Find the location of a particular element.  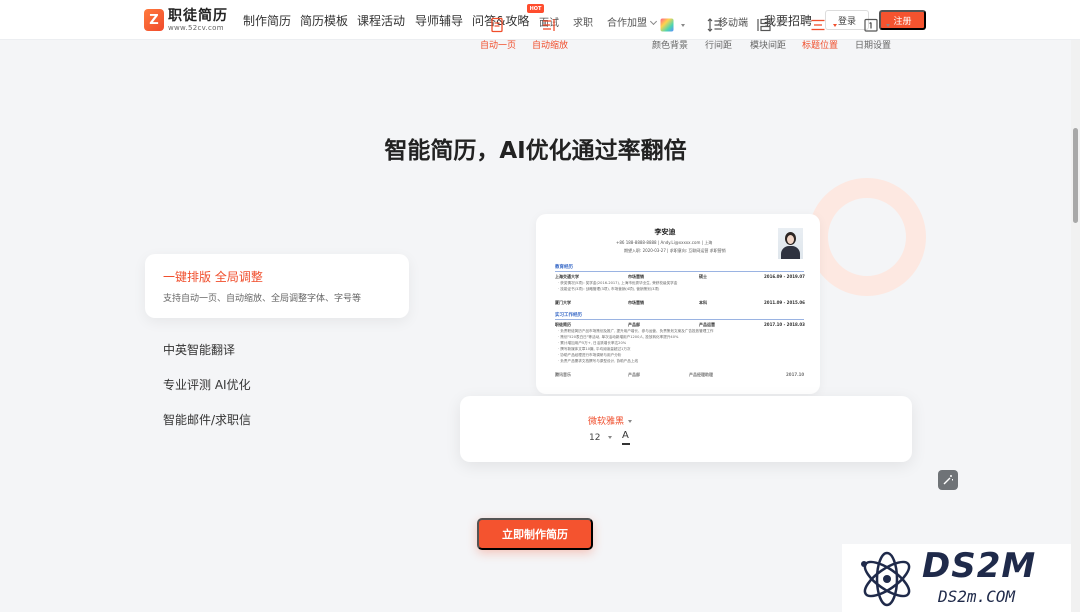

decorative-ring is located at coordinates (867, 237).